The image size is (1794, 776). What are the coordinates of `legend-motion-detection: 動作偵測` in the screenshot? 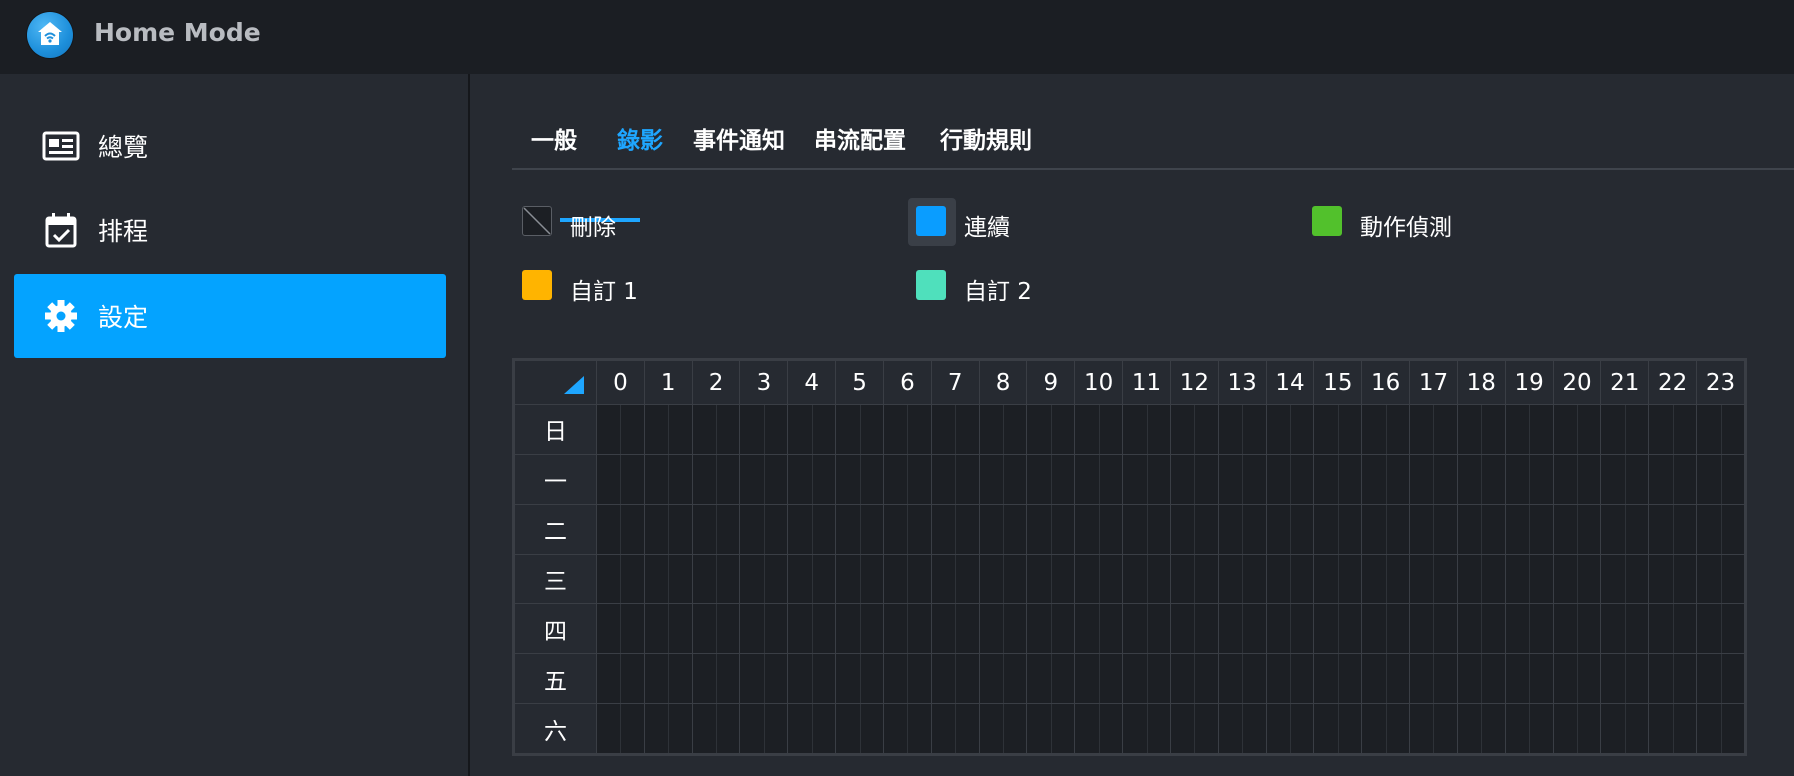 It's located at (1414, 220).